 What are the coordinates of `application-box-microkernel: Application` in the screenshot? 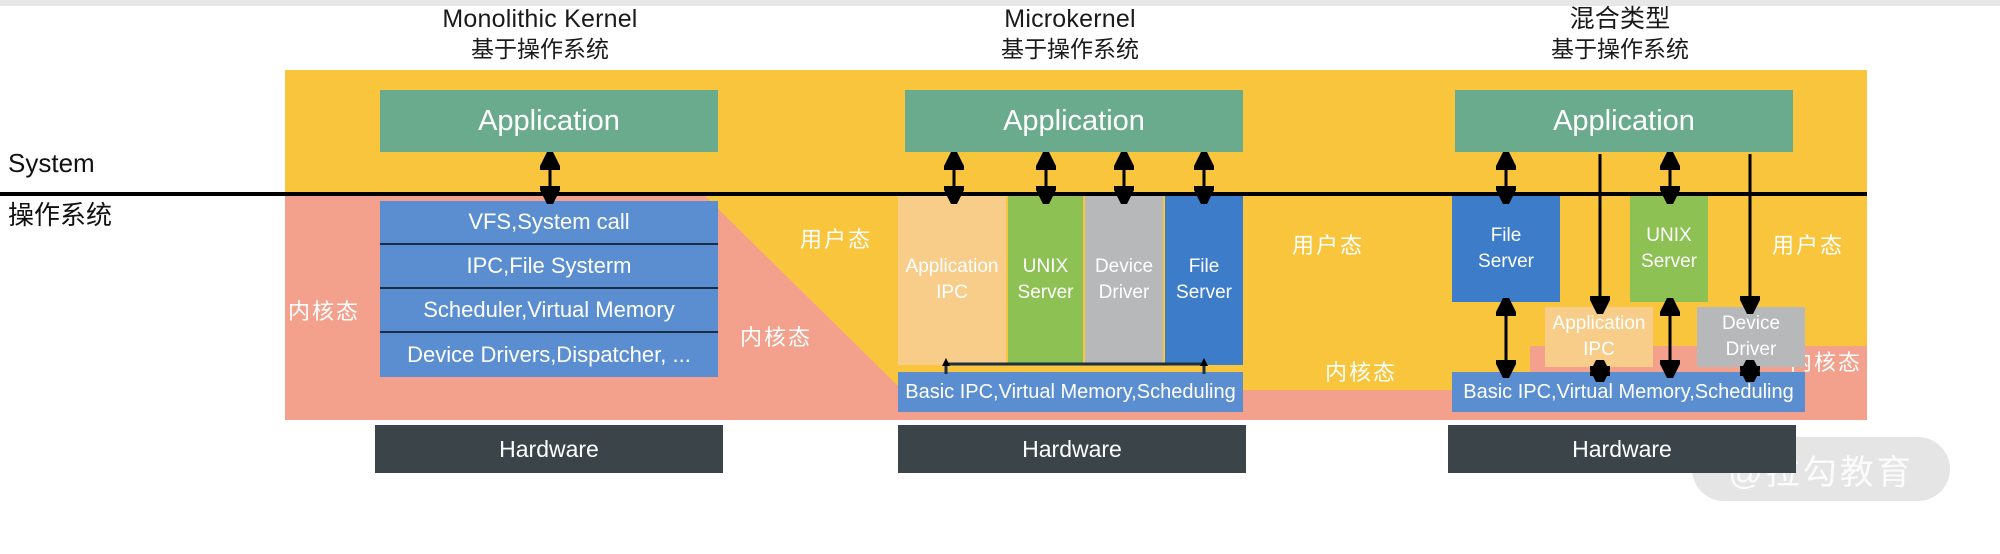 It's located at (1074, 121).